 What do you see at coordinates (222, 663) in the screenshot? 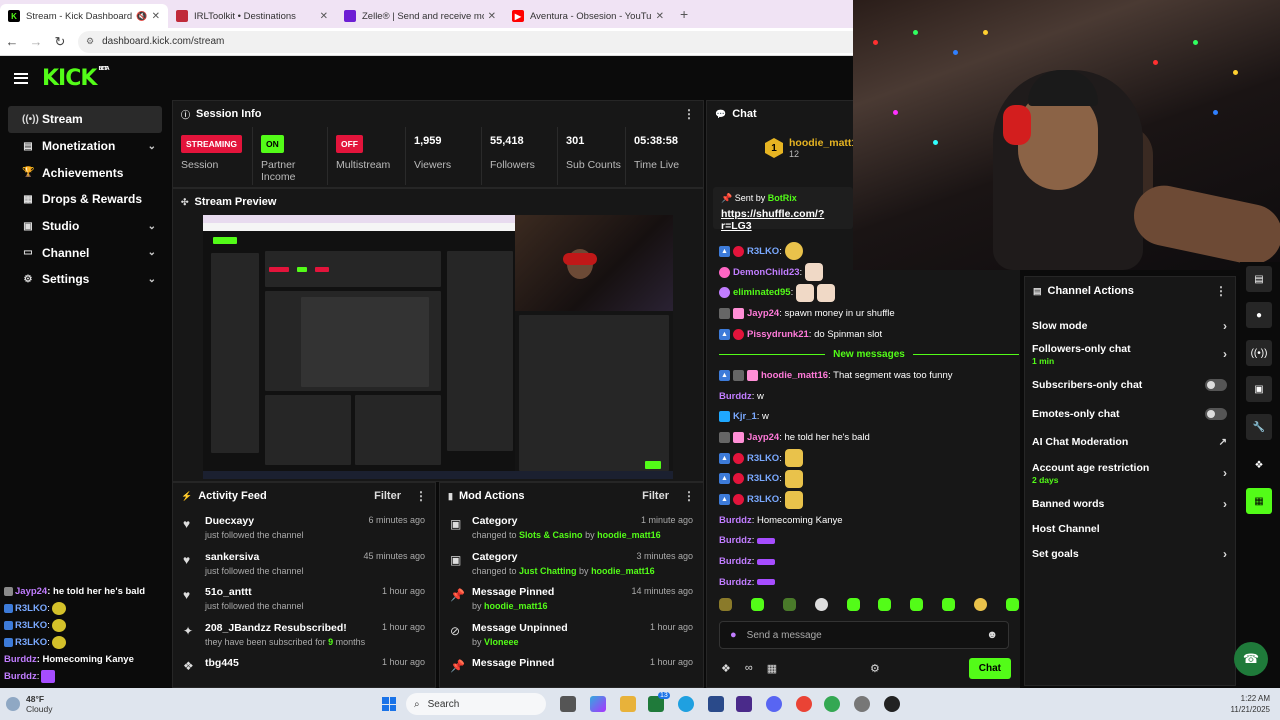
I see `activity-title: tbg445` at bounding box center [222, 663].